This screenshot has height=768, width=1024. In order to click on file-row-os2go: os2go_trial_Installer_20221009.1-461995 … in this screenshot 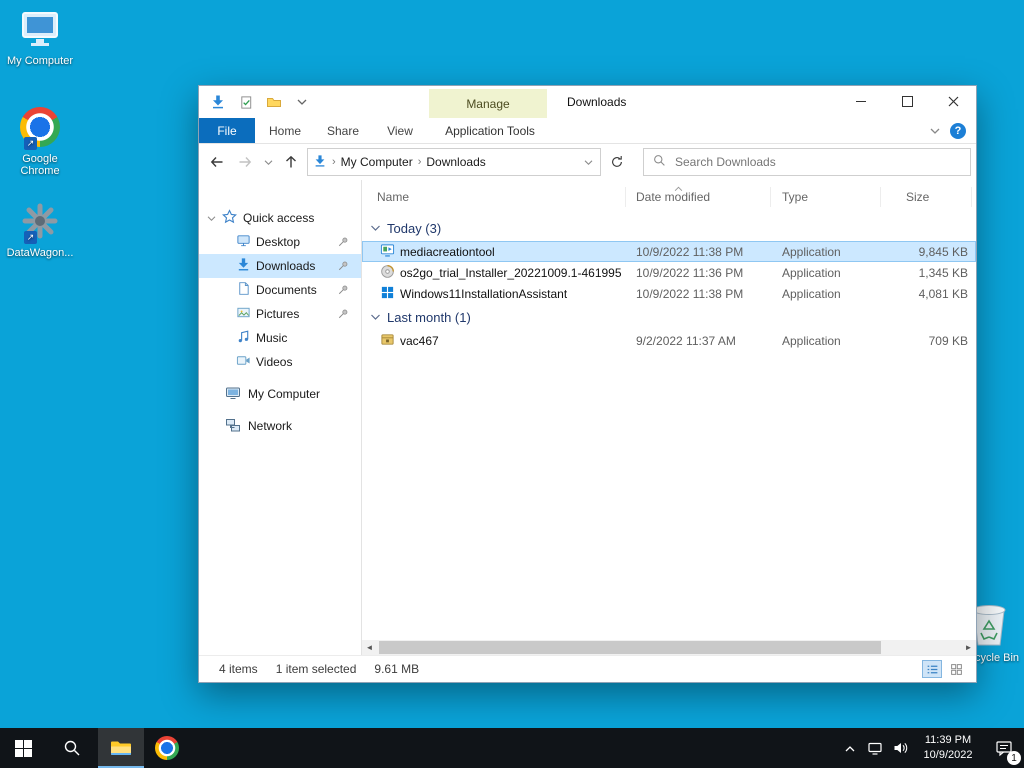, I will do `click(669, 272)`.